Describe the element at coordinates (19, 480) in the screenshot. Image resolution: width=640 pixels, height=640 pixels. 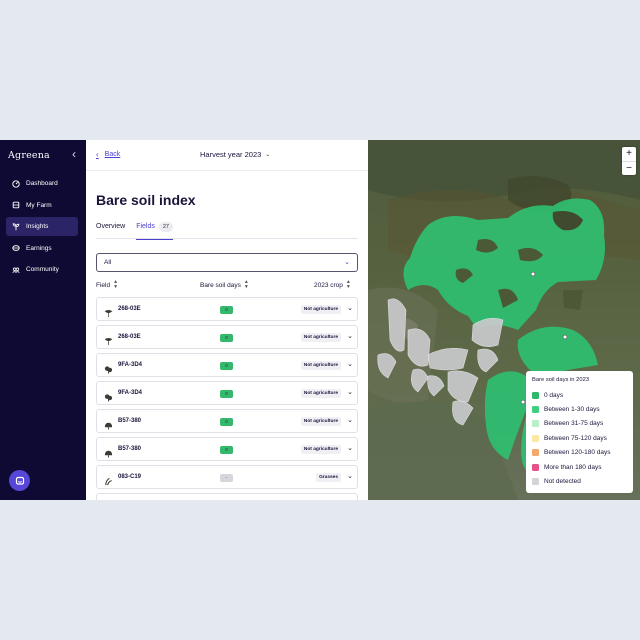
I see `chat-button` at that location.